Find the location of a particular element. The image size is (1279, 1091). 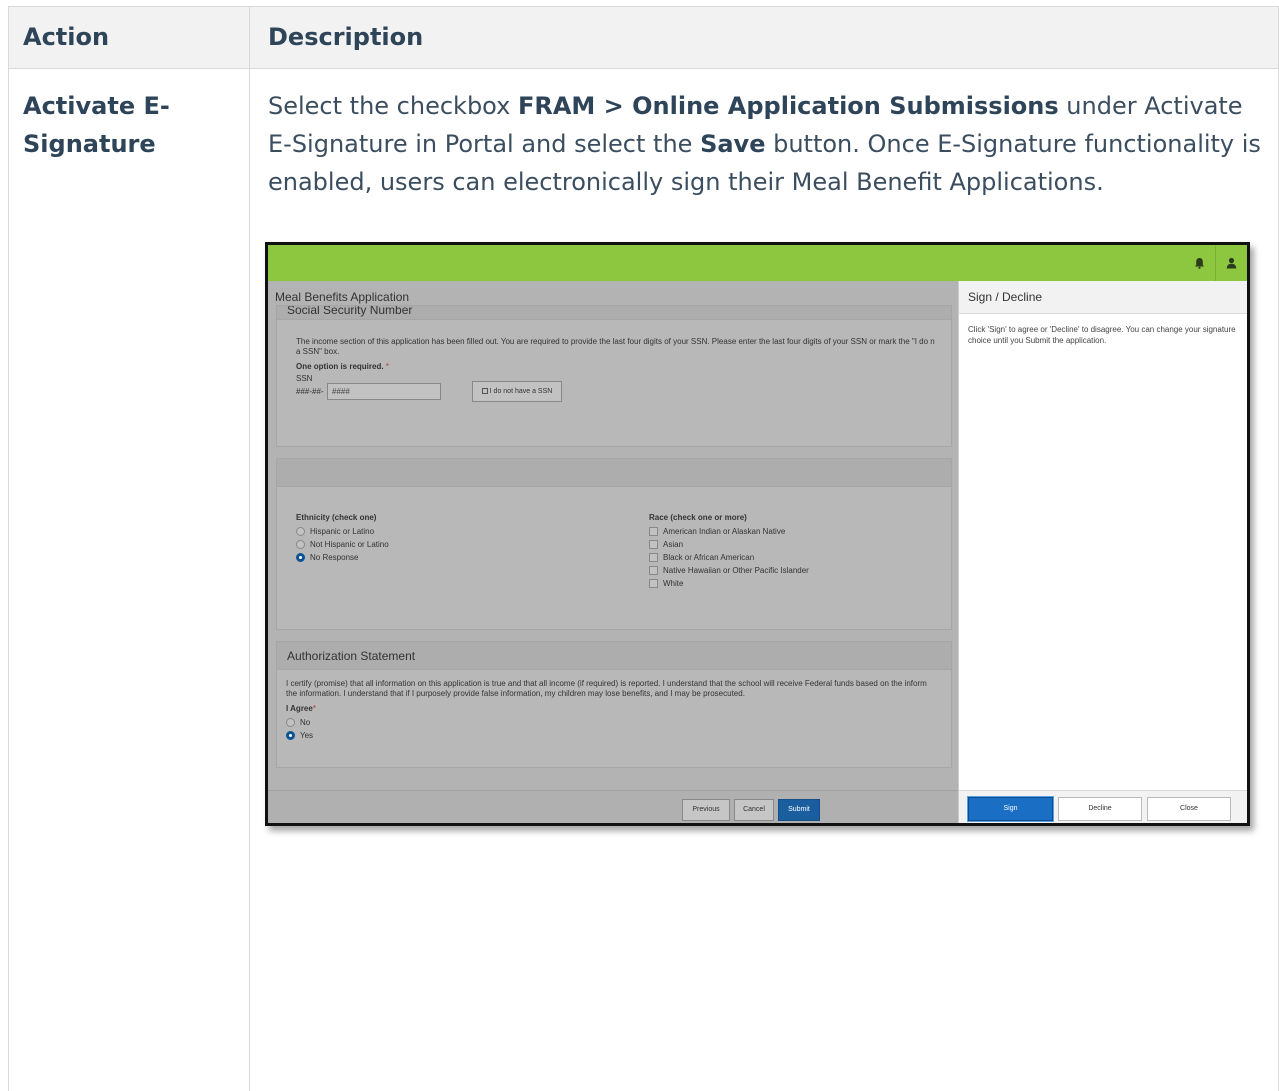

form-title: Meal Benefits Application is located at coordinates (342, 297).